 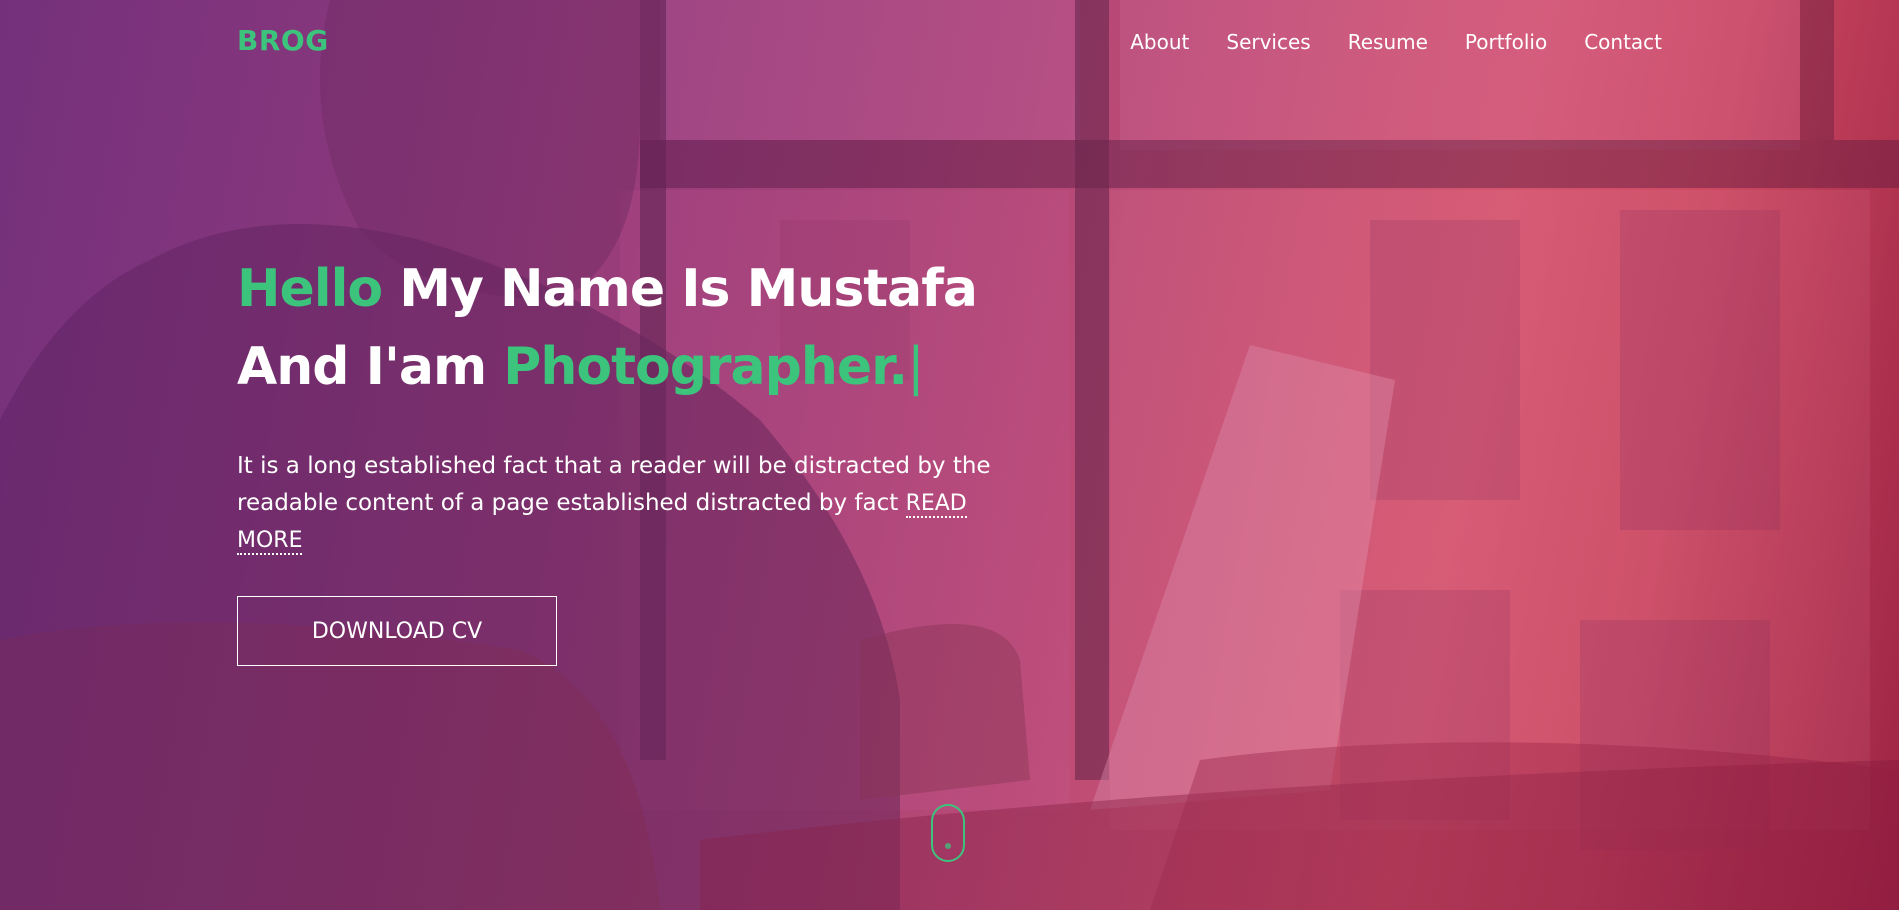 I want to click on nav-menu: About Services Resume Portfolio Contact, so click(x=1396, y=42).